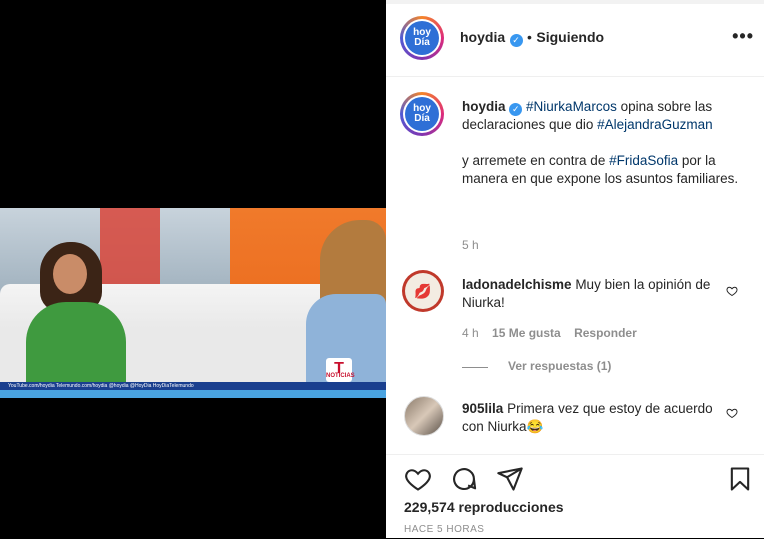  What do you see at coordinates (559, 366) in the screenshot?
I see `view-replies-button: Ver respuestas (1)` at bounding box center [559, 366].